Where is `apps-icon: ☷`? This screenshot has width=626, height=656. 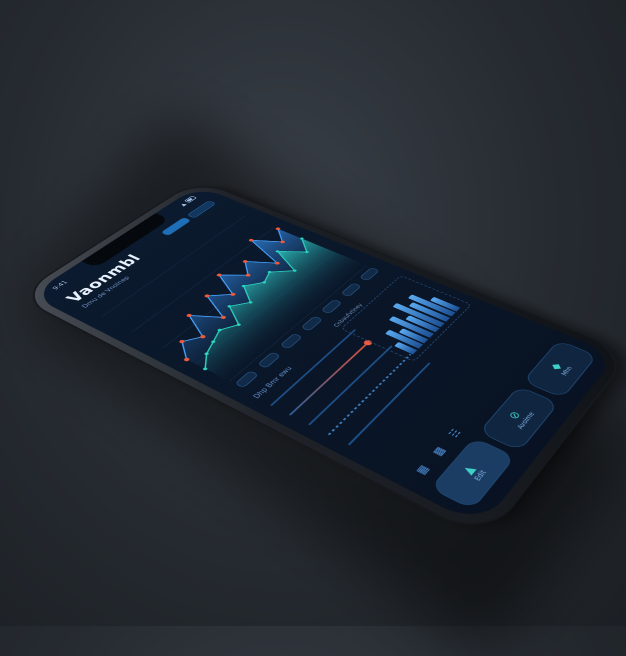 apps-icon: ☷ is located at coordinates (455, 433).